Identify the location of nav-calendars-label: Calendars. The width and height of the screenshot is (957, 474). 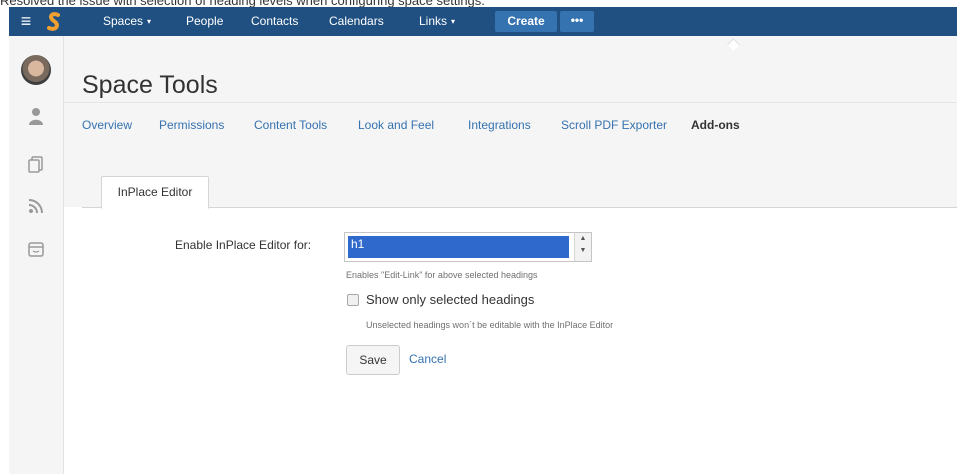
(356, 21).